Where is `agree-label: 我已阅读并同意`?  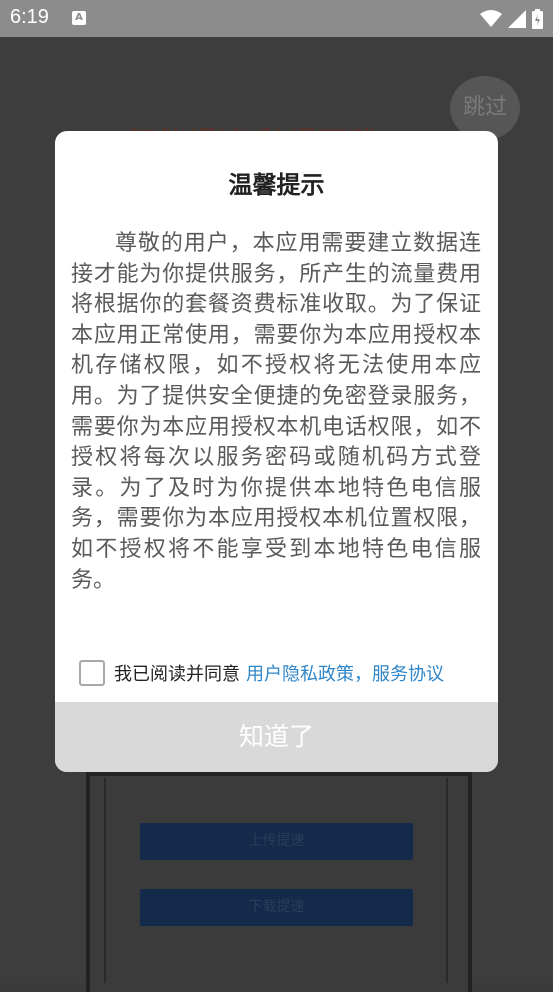 agree-label: 我已阅读并同意 is located at coordinates (177, 674).